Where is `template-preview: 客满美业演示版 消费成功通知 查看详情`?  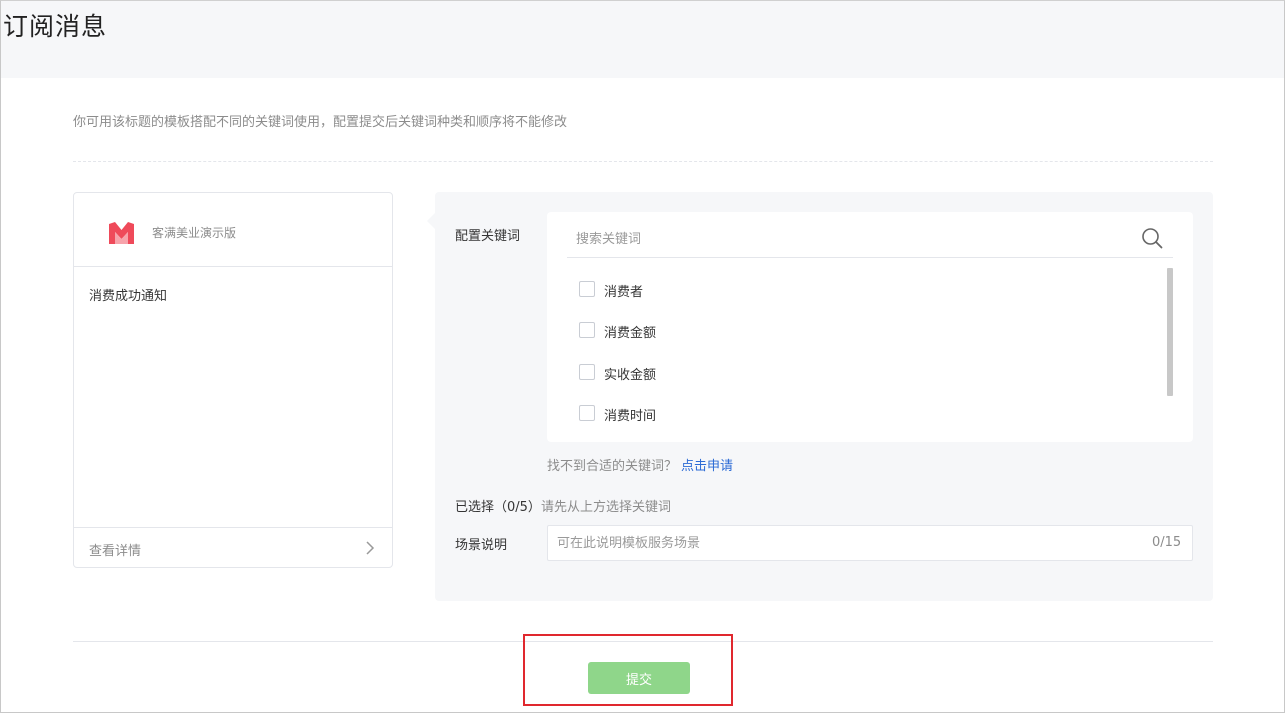
template-preview: 客满美业演示版 消费成功通知 查看详情 is located at coordinates (233, 380).